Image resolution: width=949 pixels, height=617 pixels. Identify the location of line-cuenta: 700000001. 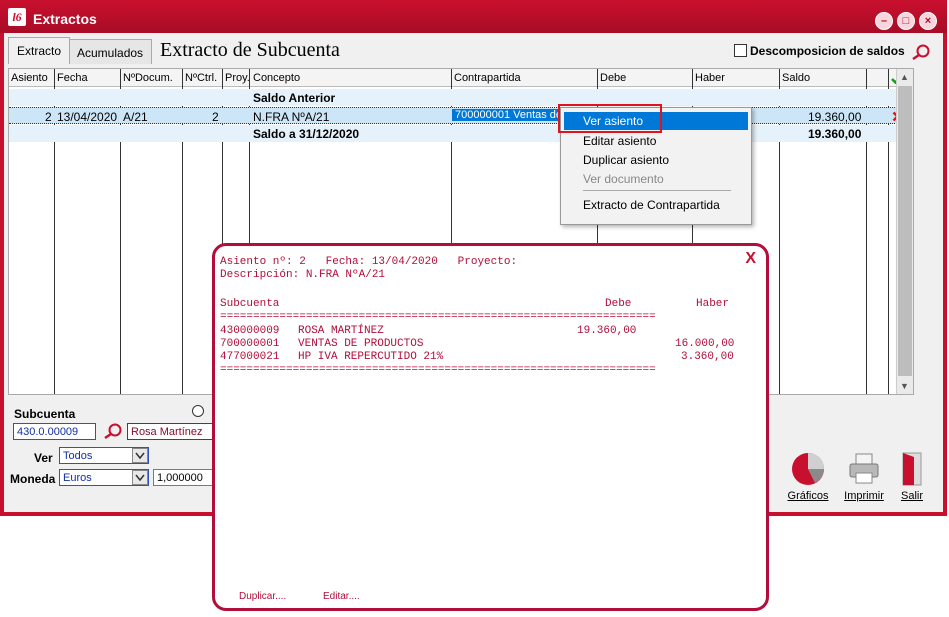
(250, 344).